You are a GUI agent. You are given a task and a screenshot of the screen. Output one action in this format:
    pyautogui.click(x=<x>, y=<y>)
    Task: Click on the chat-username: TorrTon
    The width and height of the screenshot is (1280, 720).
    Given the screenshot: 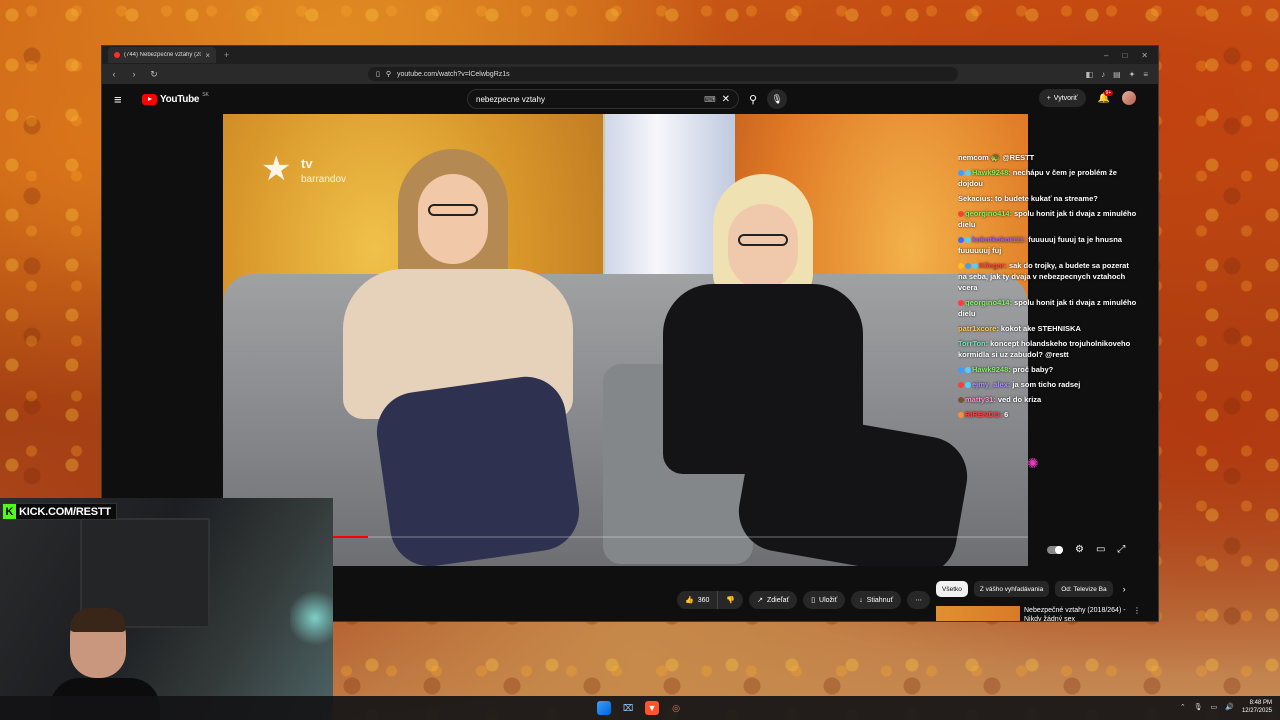 What is the action you would take?
    pyautogui.click(x=973, y=343)
    